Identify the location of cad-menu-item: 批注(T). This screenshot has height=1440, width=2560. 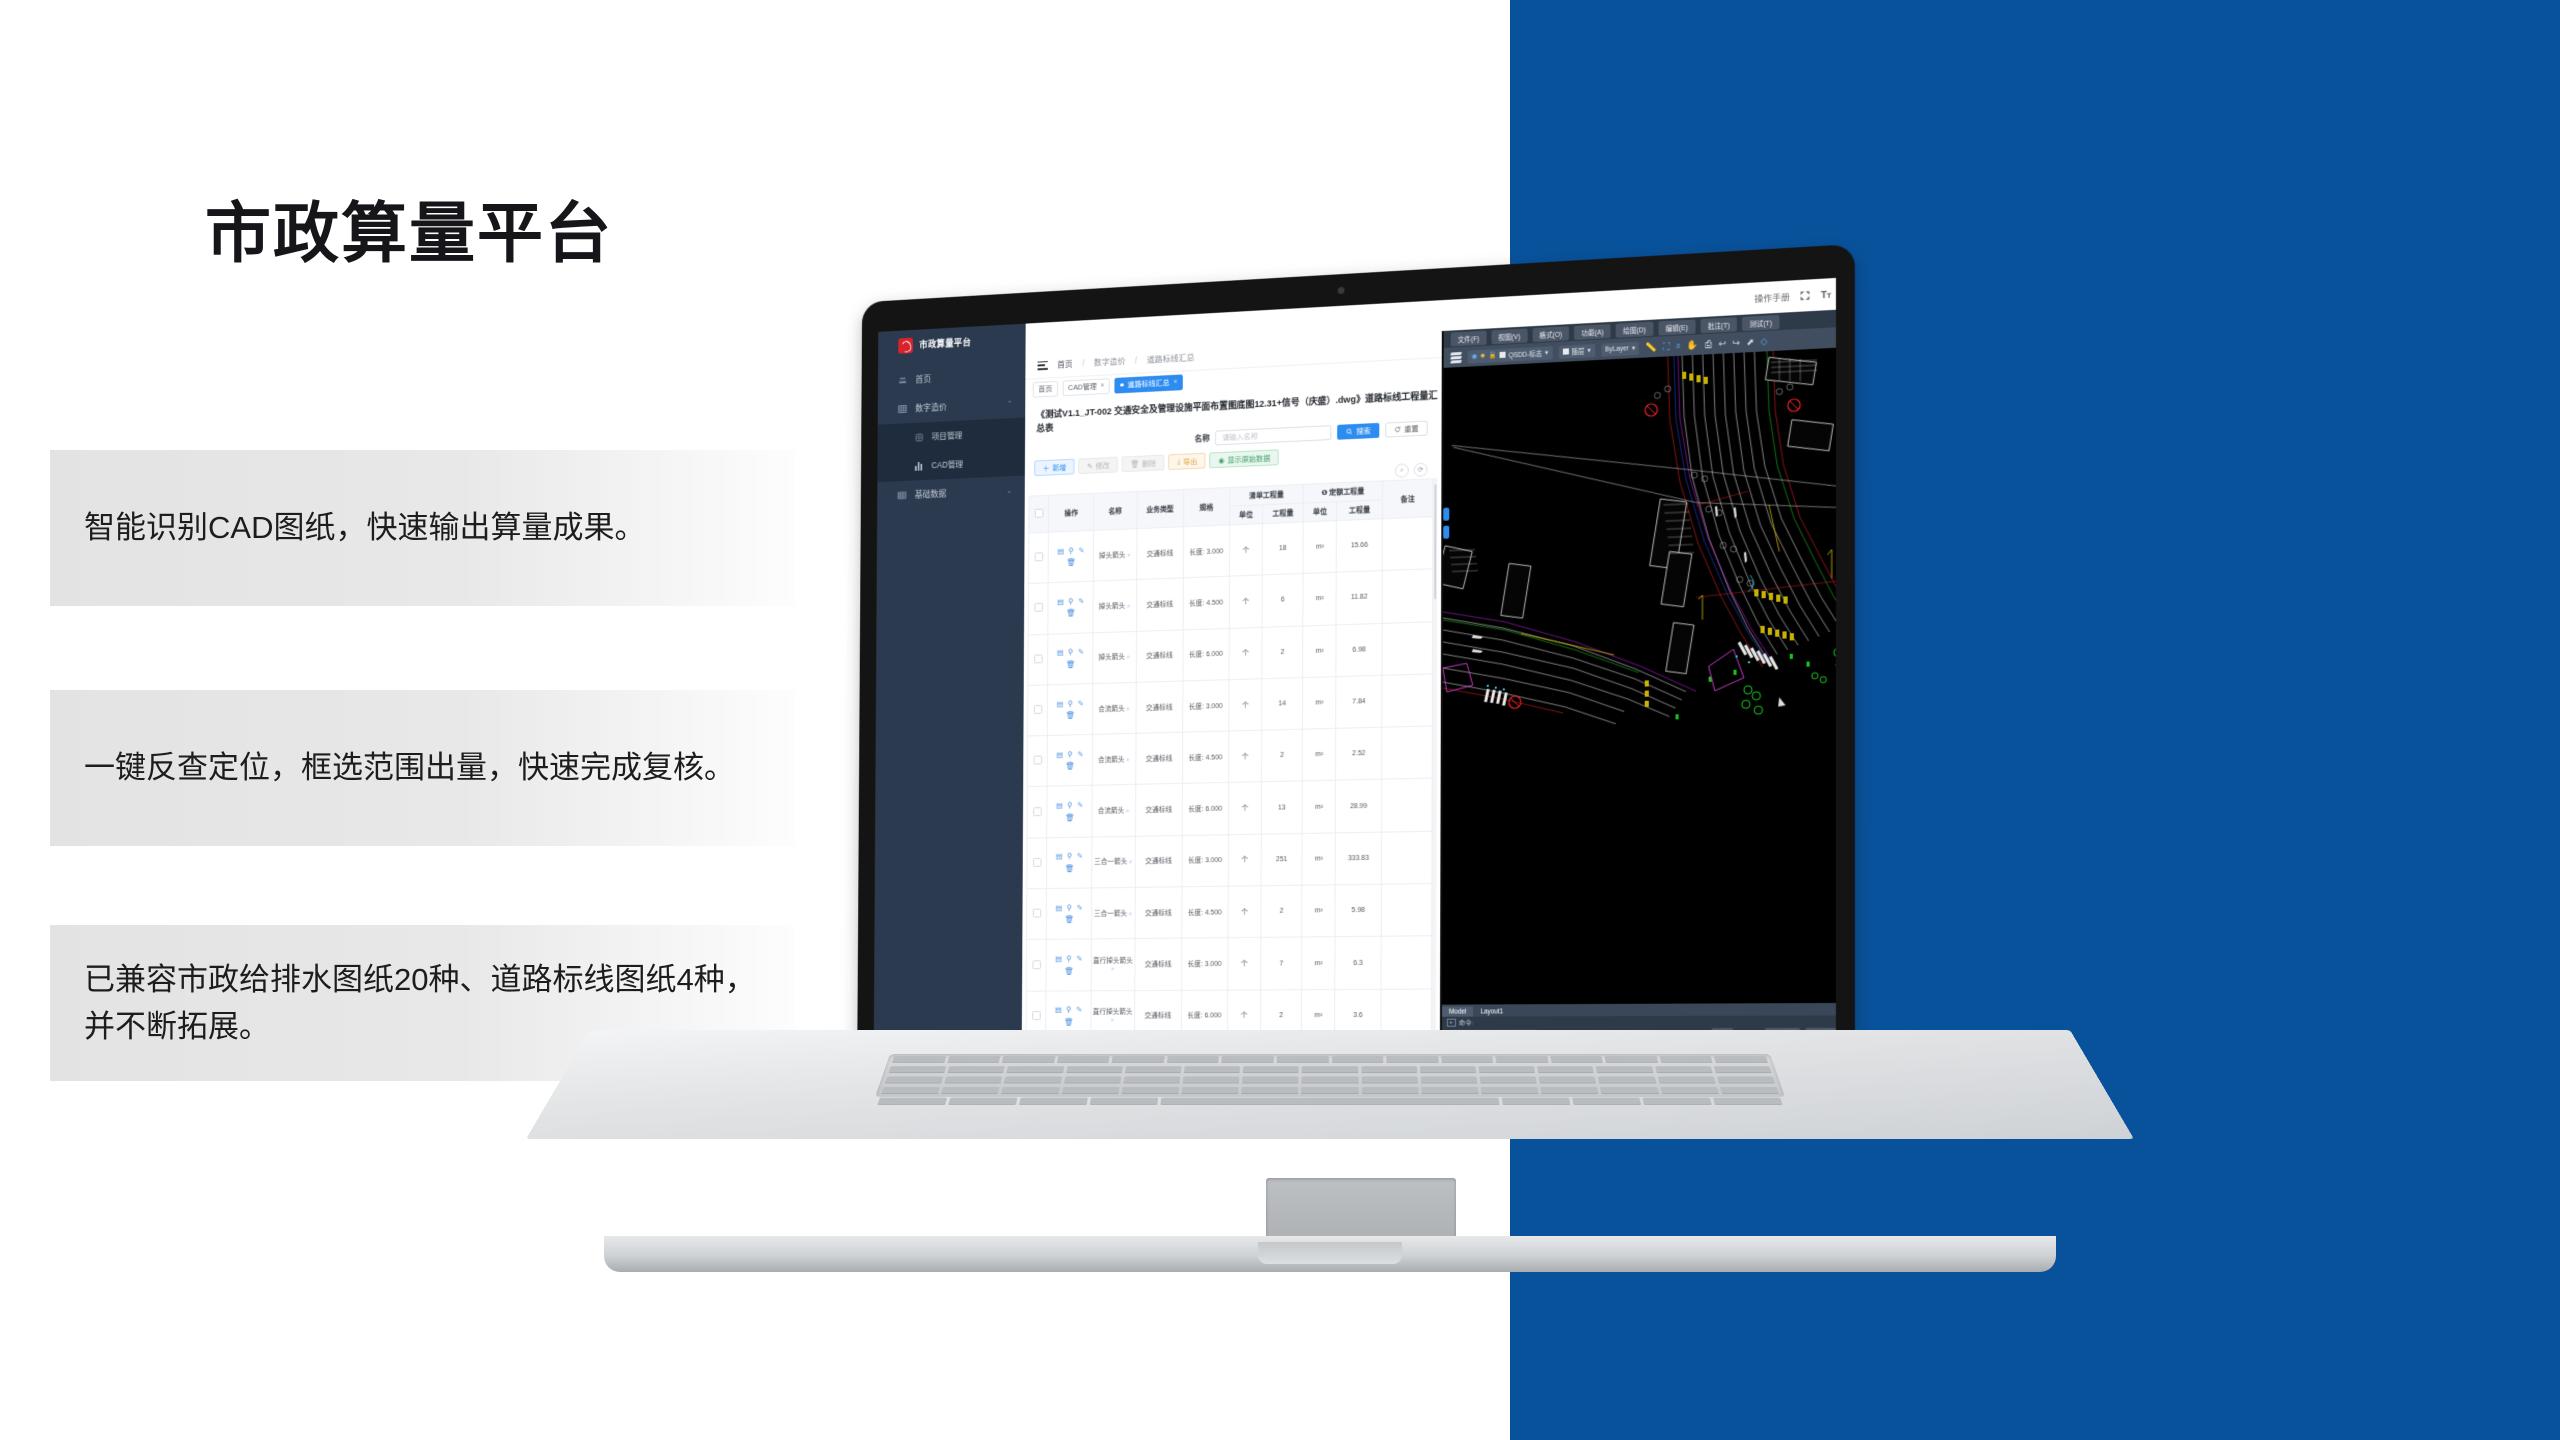
(1719, 324).